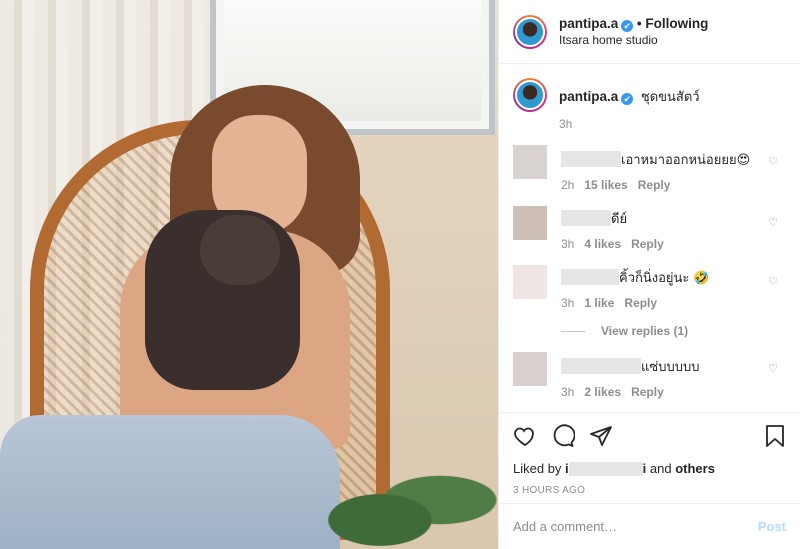 This screenshot has height=549, width=800. I want to click on comment-text: ดีย์, so click(619, 218).